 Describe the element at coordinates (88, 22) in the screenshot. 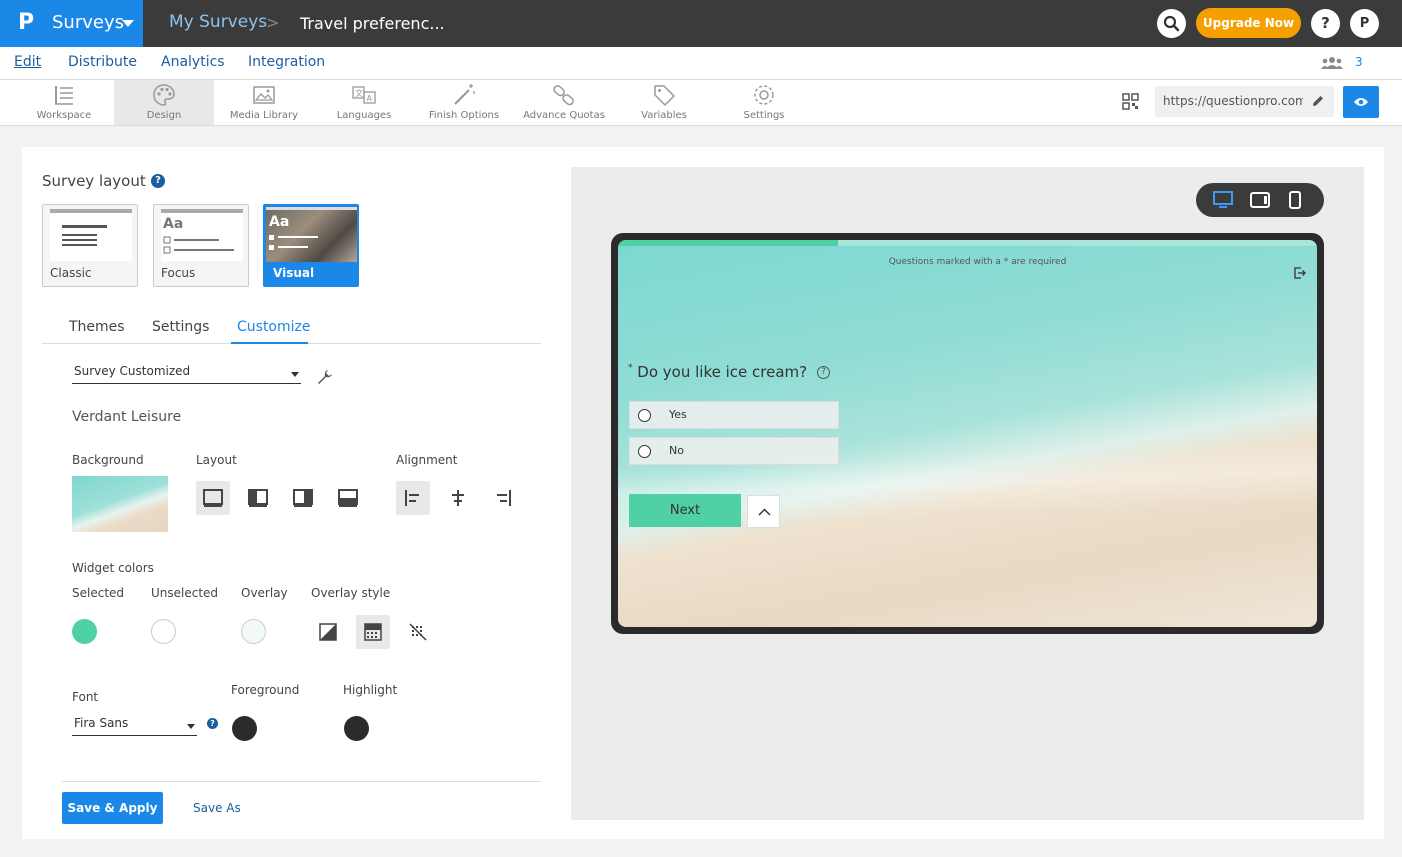

I see `product-name: Surveys` at that location.